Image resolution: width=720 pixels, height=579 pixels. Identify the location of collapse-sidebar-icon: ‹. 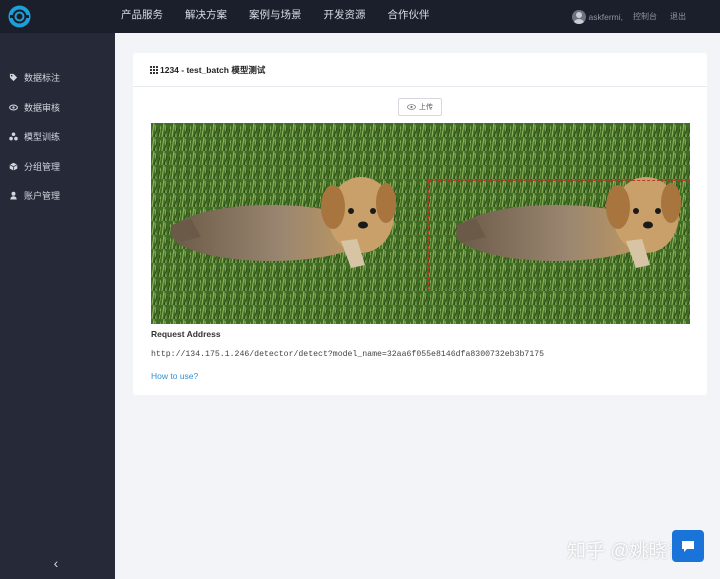
(56, 563).